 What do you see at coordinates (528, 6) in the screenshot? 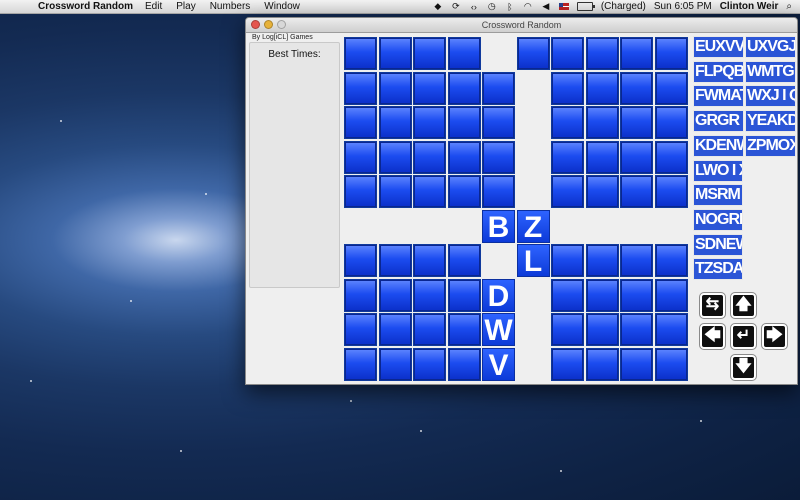
I see `wifi-icon: ◠` at bounding box center [528, 6].